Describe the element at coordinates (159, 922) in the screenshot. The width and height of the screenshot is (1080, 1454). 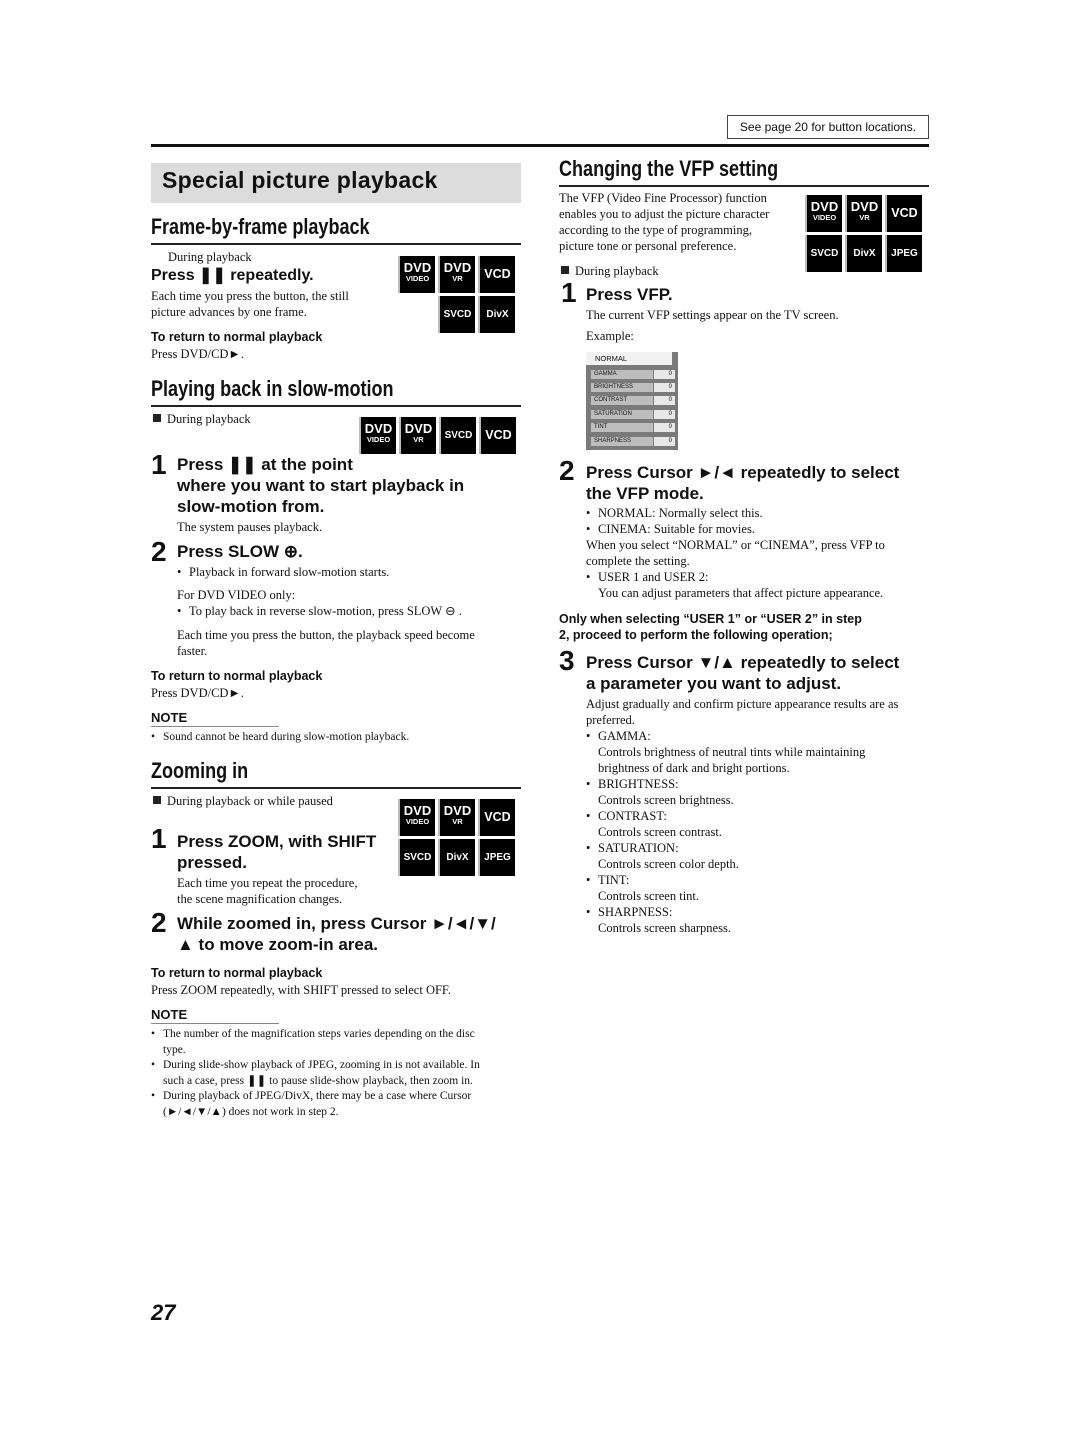
I see `zoom-step2-number: 2` at that location.